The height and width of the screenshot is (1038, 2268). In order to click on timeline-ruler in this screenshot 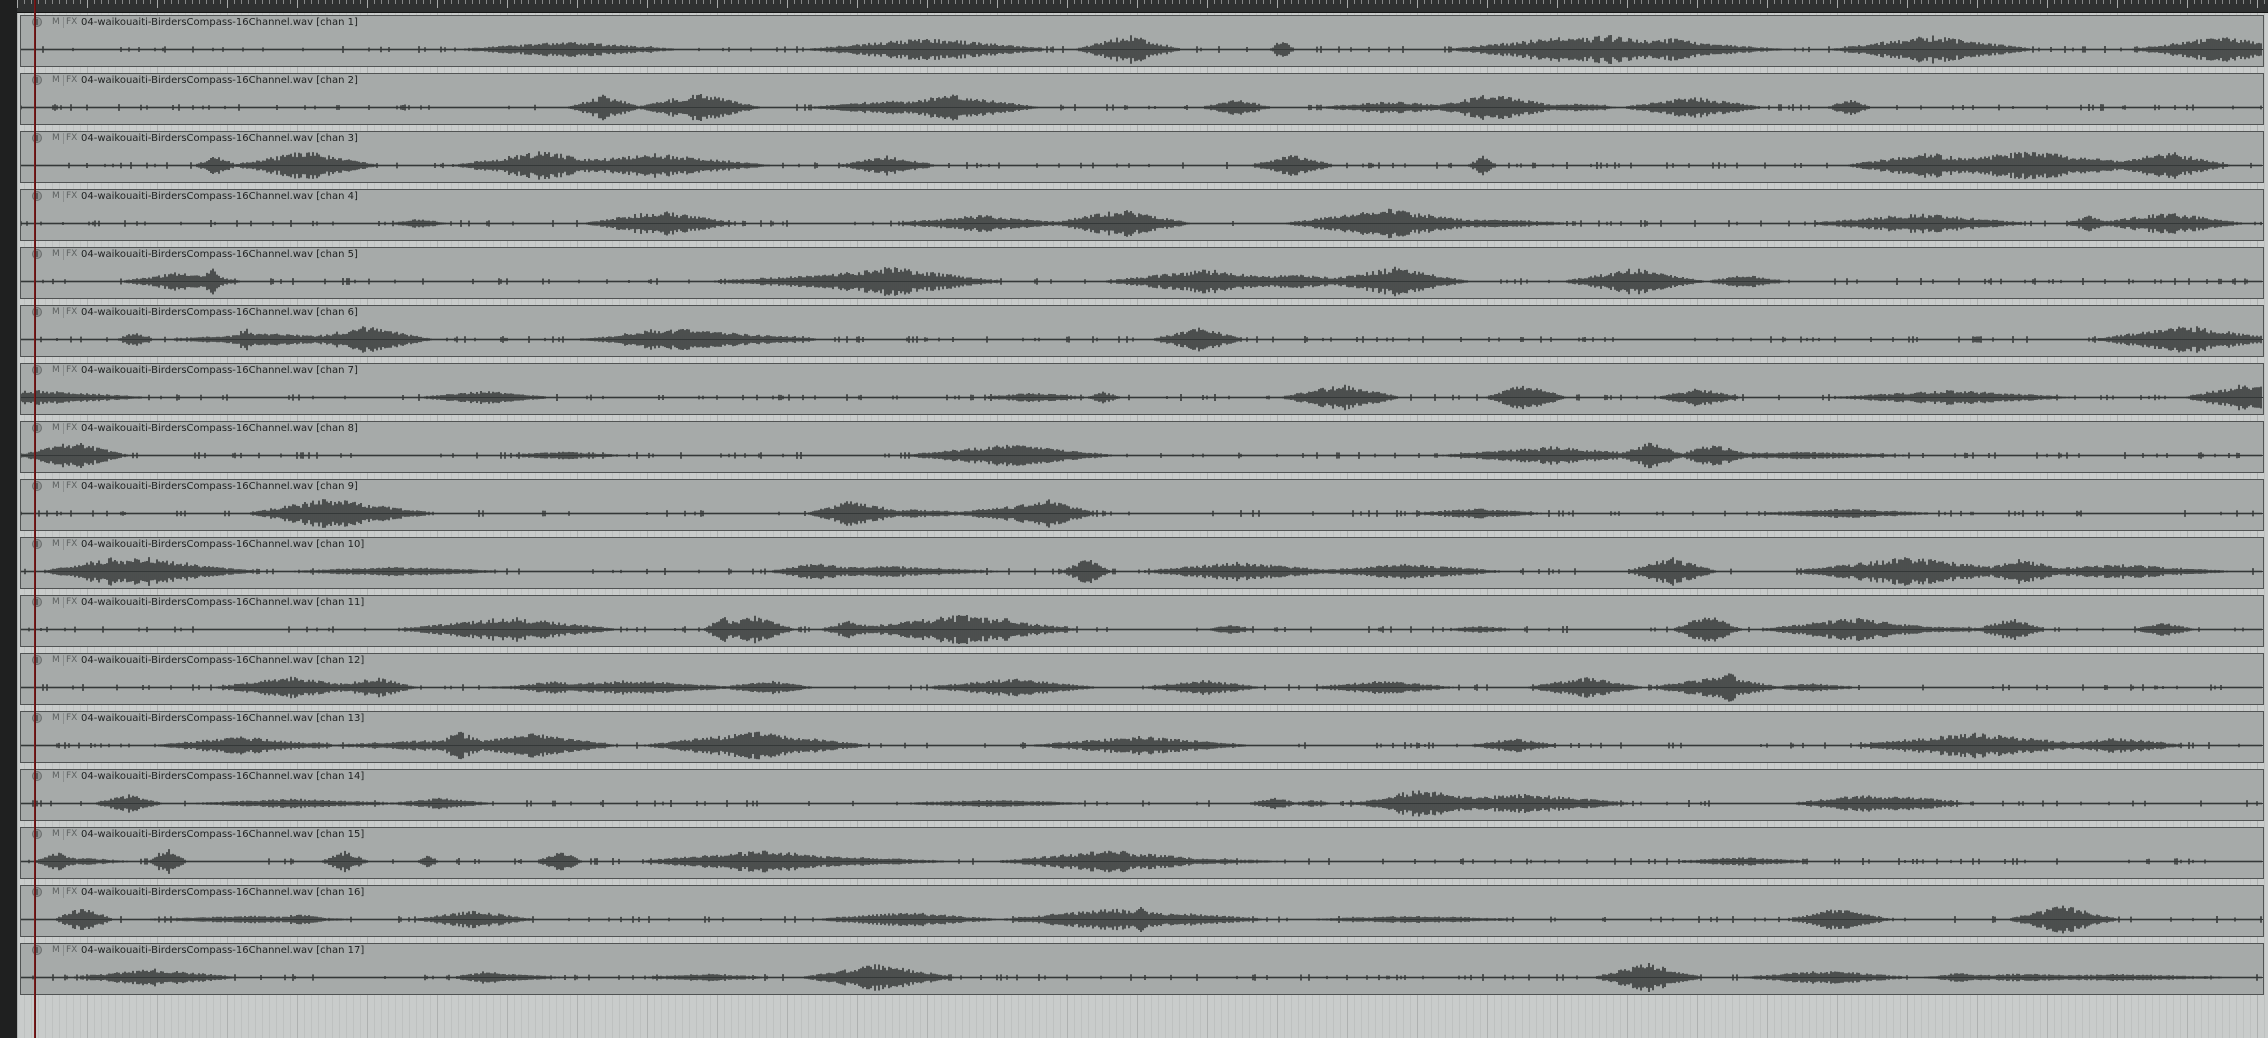, I will do `click(1142, 6)`.